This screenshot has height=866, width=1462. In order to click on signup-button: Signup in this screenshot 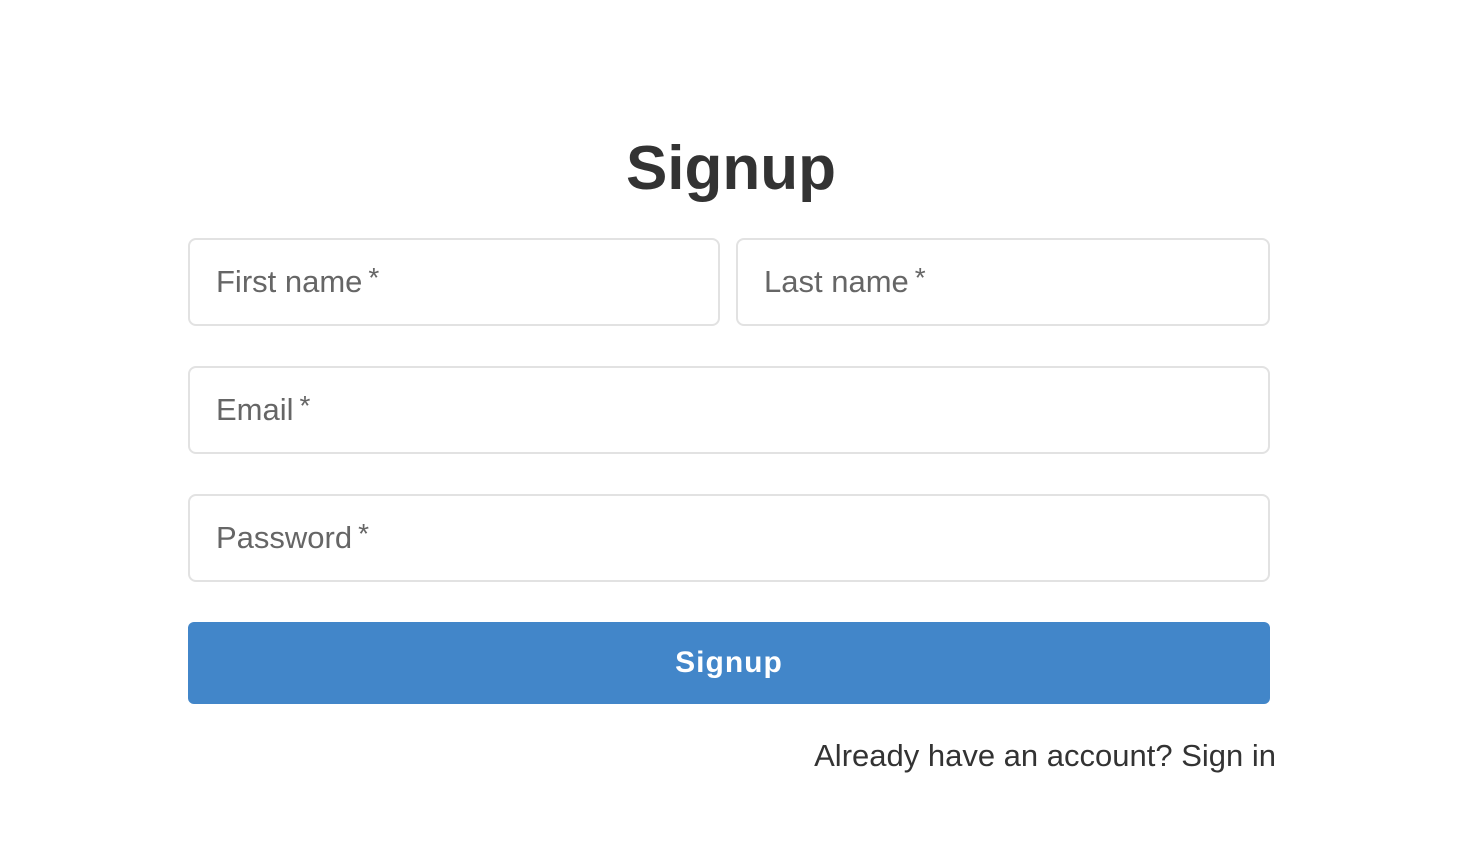, I will do `click(729, 663)`.